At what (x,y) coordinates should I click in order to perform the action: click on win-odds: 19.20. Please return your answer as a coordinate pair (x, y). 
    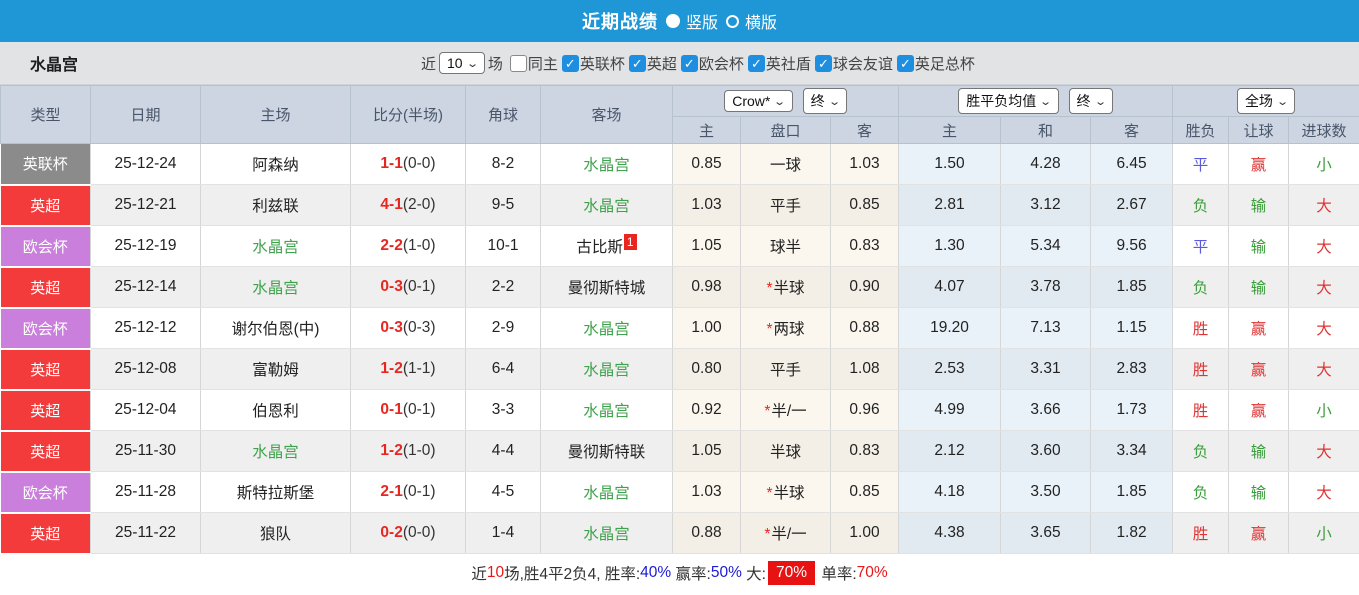
    Looking at the image, I should click on (950, 328).